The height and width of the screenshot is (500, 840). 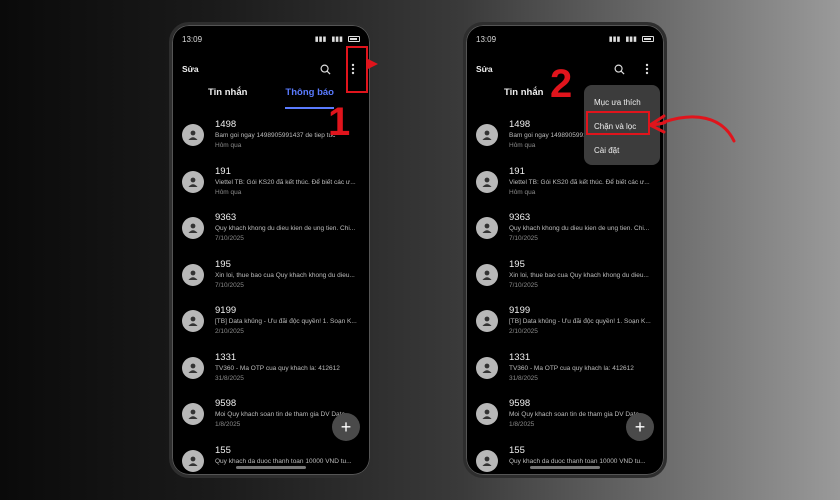 What do you see at coordinates (622, 103) in the screenshot?
I see `menu-item-favorites: Mục ưa thích` at bounding box center [622, 103].